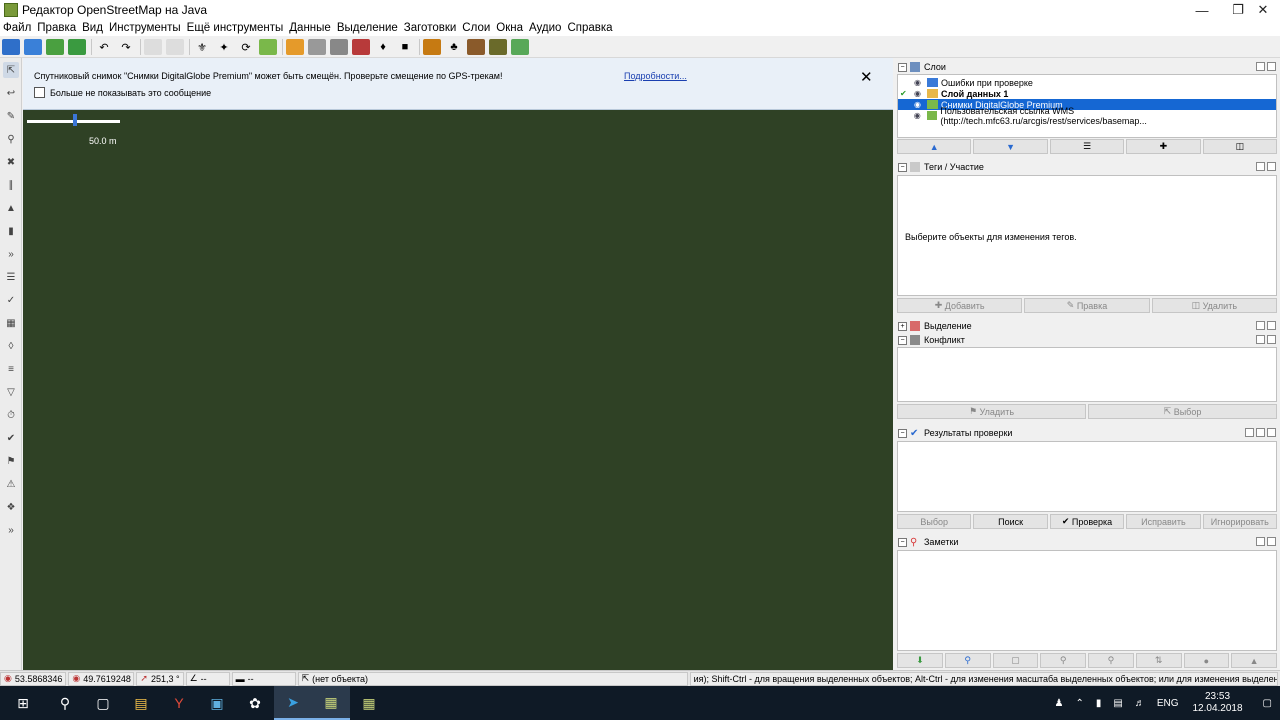 This screenshot has width=1280, height=720. Describe the element at coordinates (1010, 521) in the screenshot. I see `validation-search-button: Поиск` at that location.